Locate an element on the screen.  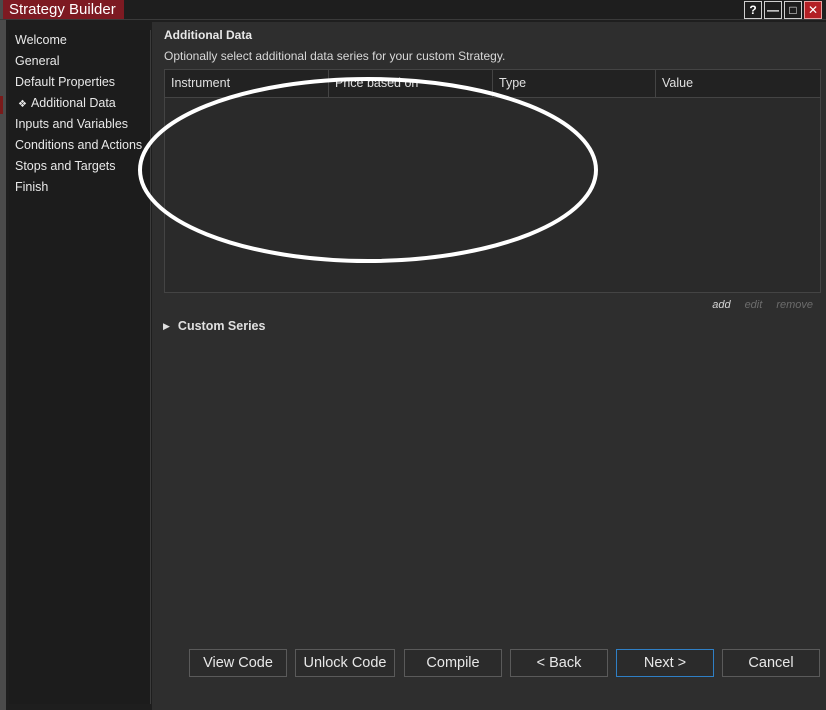
custom-series-toggle: ▶ Custom Series is located at coordinates (214, 326).